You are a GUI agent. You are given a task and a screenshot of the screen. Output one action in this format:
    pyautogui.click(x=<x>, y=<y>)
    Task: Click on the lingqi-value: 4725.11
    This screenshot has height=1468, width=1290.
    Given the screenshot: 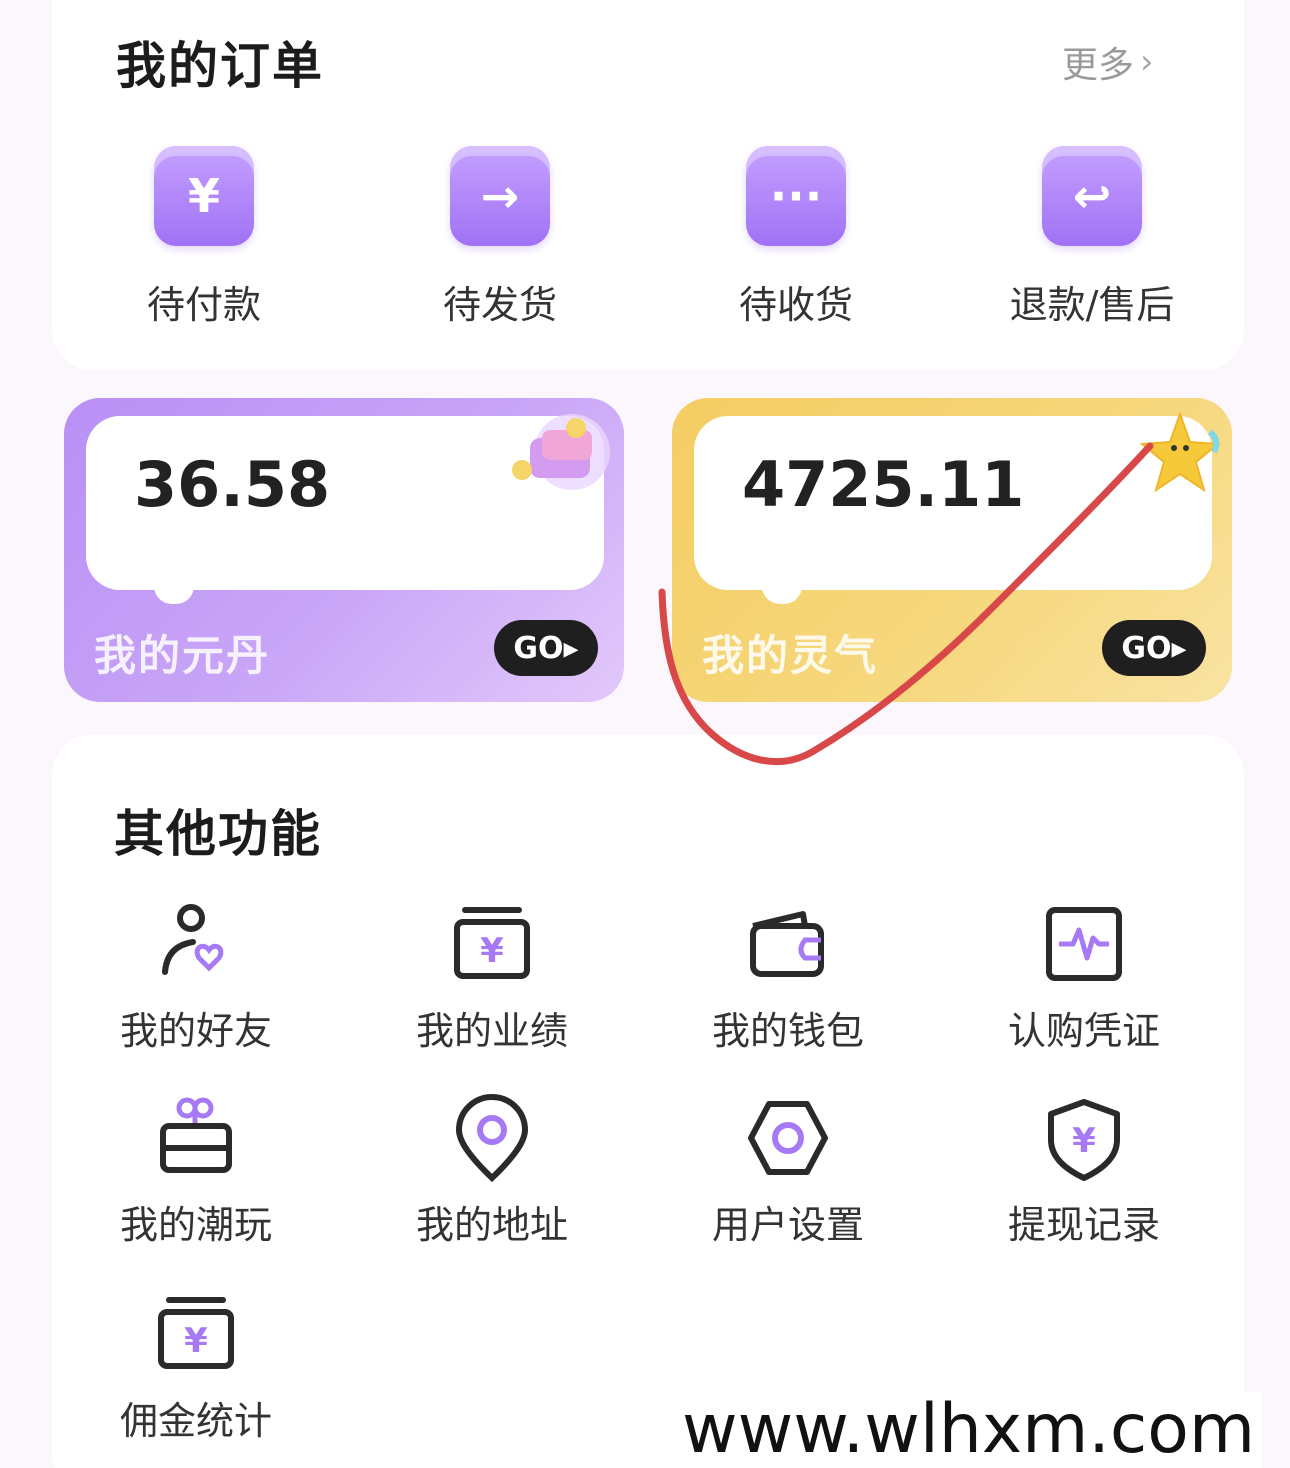 What is the action you would take?
    pyautogui.click(x=883, y=484)
    